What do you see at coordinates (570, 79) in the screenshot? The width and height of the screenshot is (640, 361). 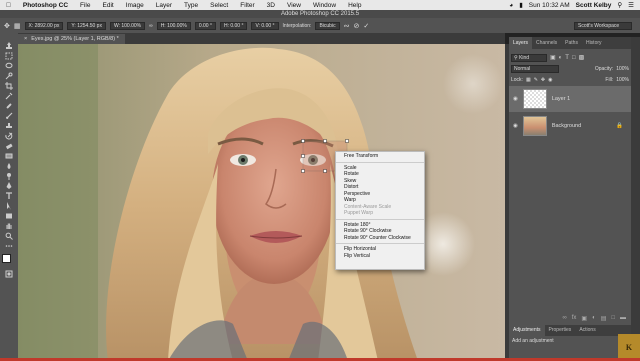 I see `lock-row: Lock: ▦ ✎ ✥ ◉ Fill: 100%` at bounding box center [570, 79].